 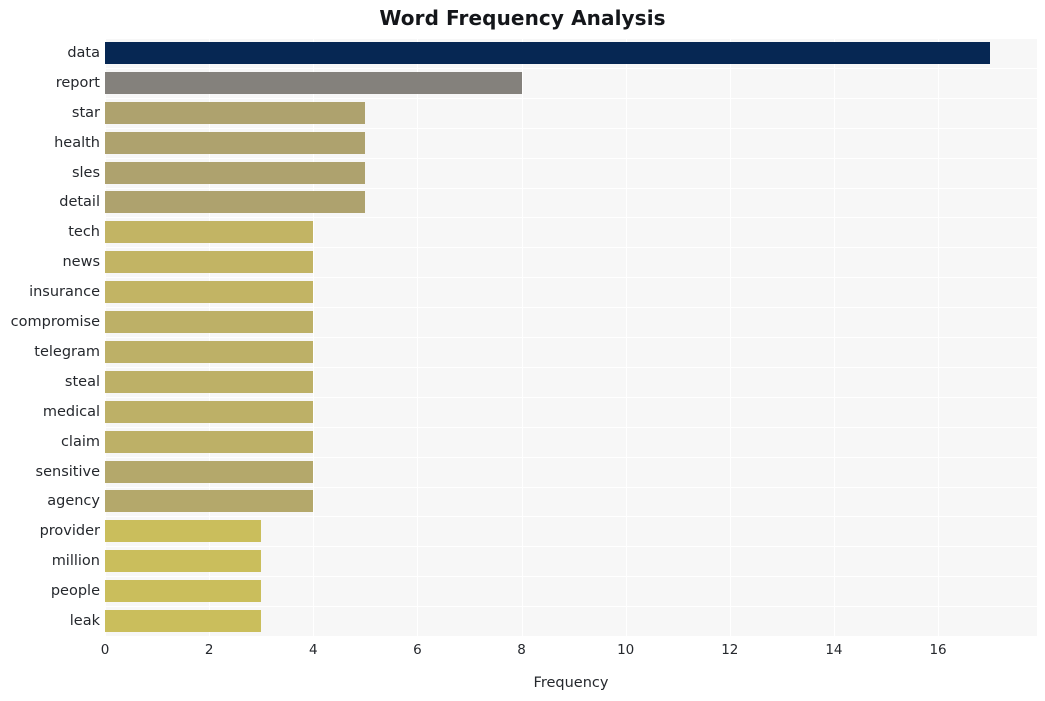 I want to click on y-axis-label-insurance: insurance, so click(x=64, y=292).